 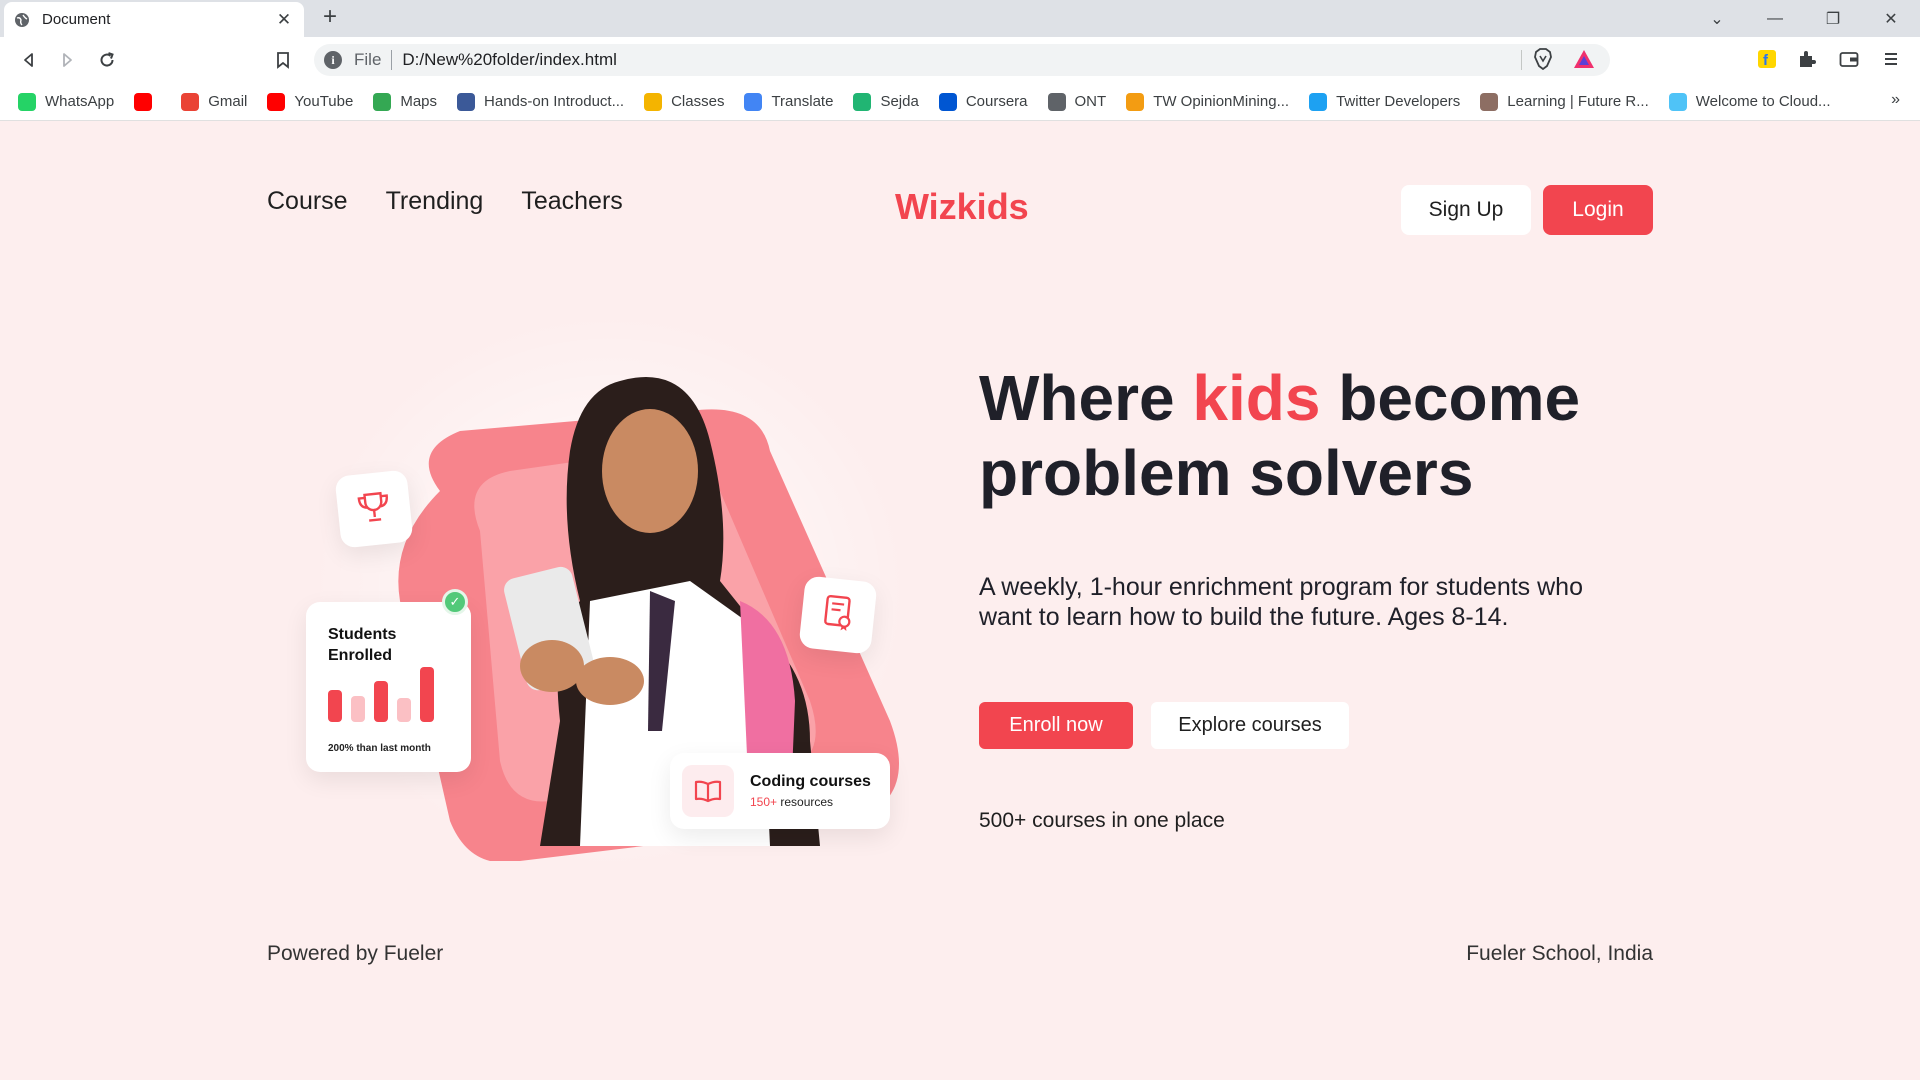 I want to click on browser-tab: Document ✕, so click(x=154, y=19).